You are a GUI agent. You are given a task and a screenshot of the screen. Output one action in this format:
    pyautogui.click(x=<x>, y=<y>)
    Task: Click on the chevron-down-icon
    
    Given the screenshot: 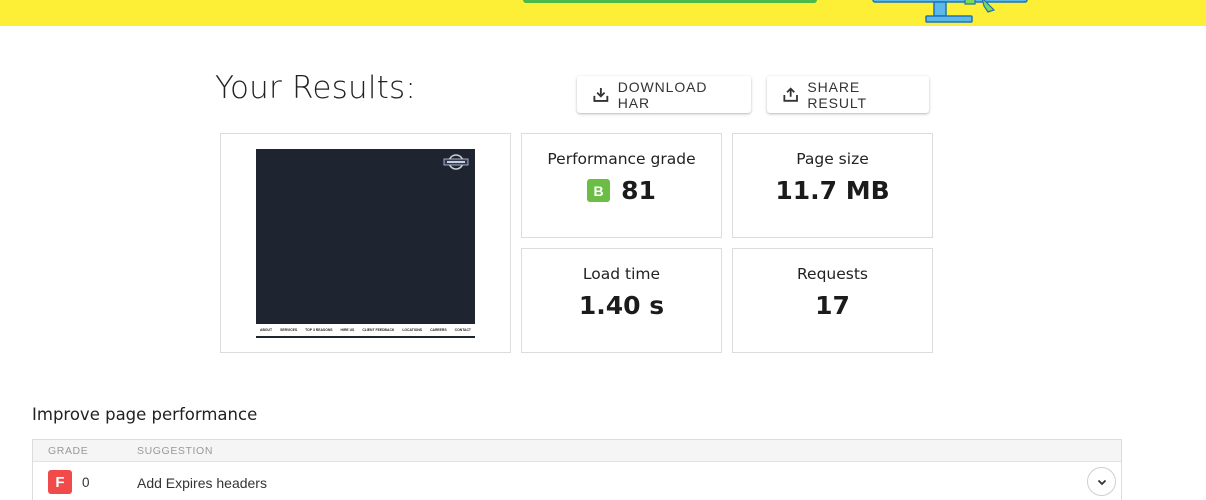 What is the action you would take?
    pyautogui.click(x=1101, y=482)
    